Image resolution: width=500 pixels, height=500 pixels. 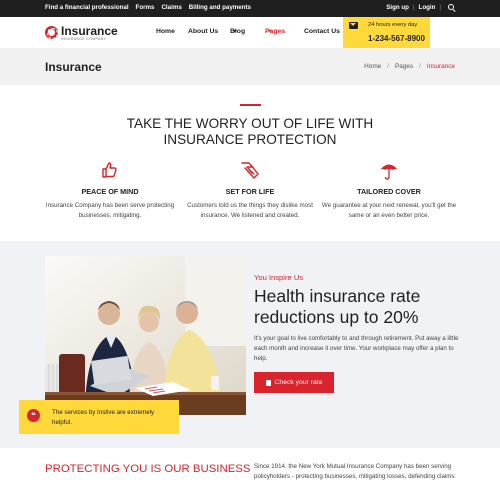 What do you see at coordinates (396, 38) in the screenshot?
I see `call-number: 1-234-567-8900` at bounding box center [396, 38].